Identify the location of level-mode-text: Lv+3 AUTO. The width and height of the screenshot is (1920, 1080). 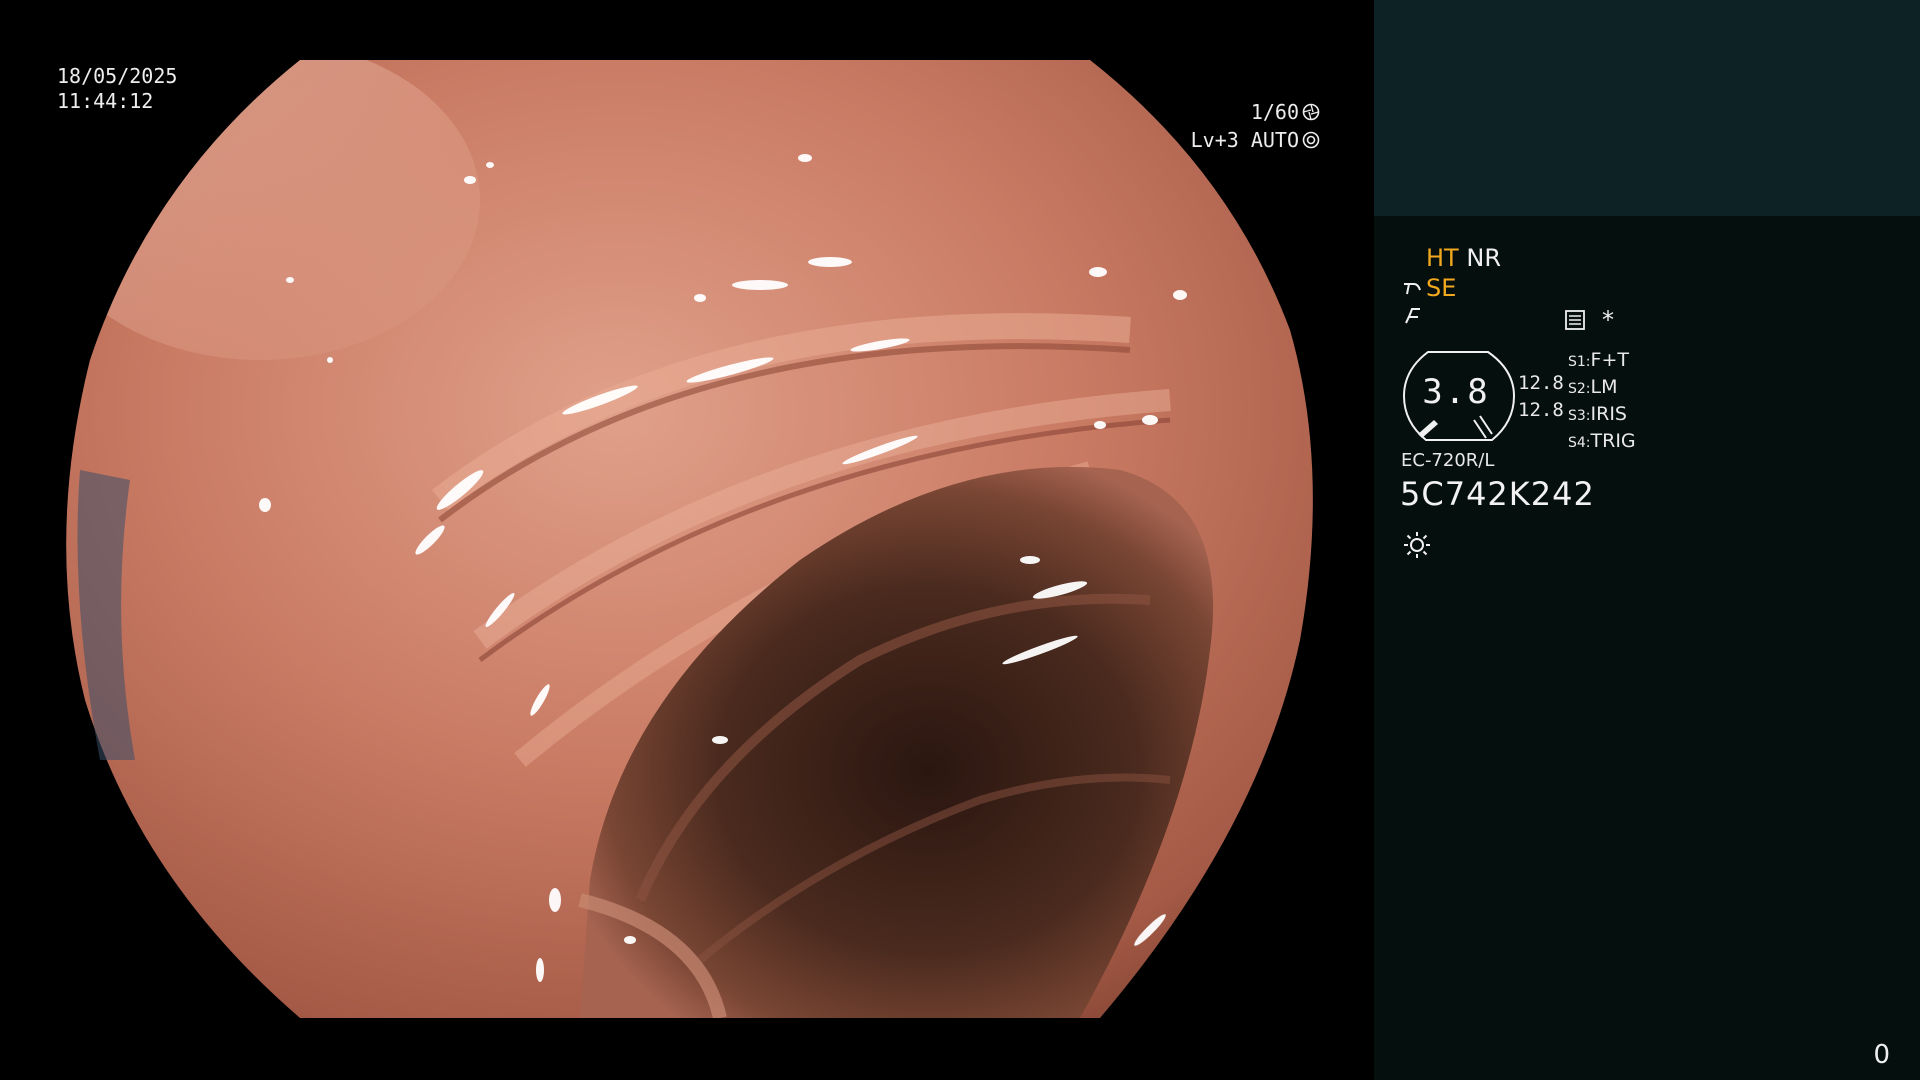
(1244, 140).